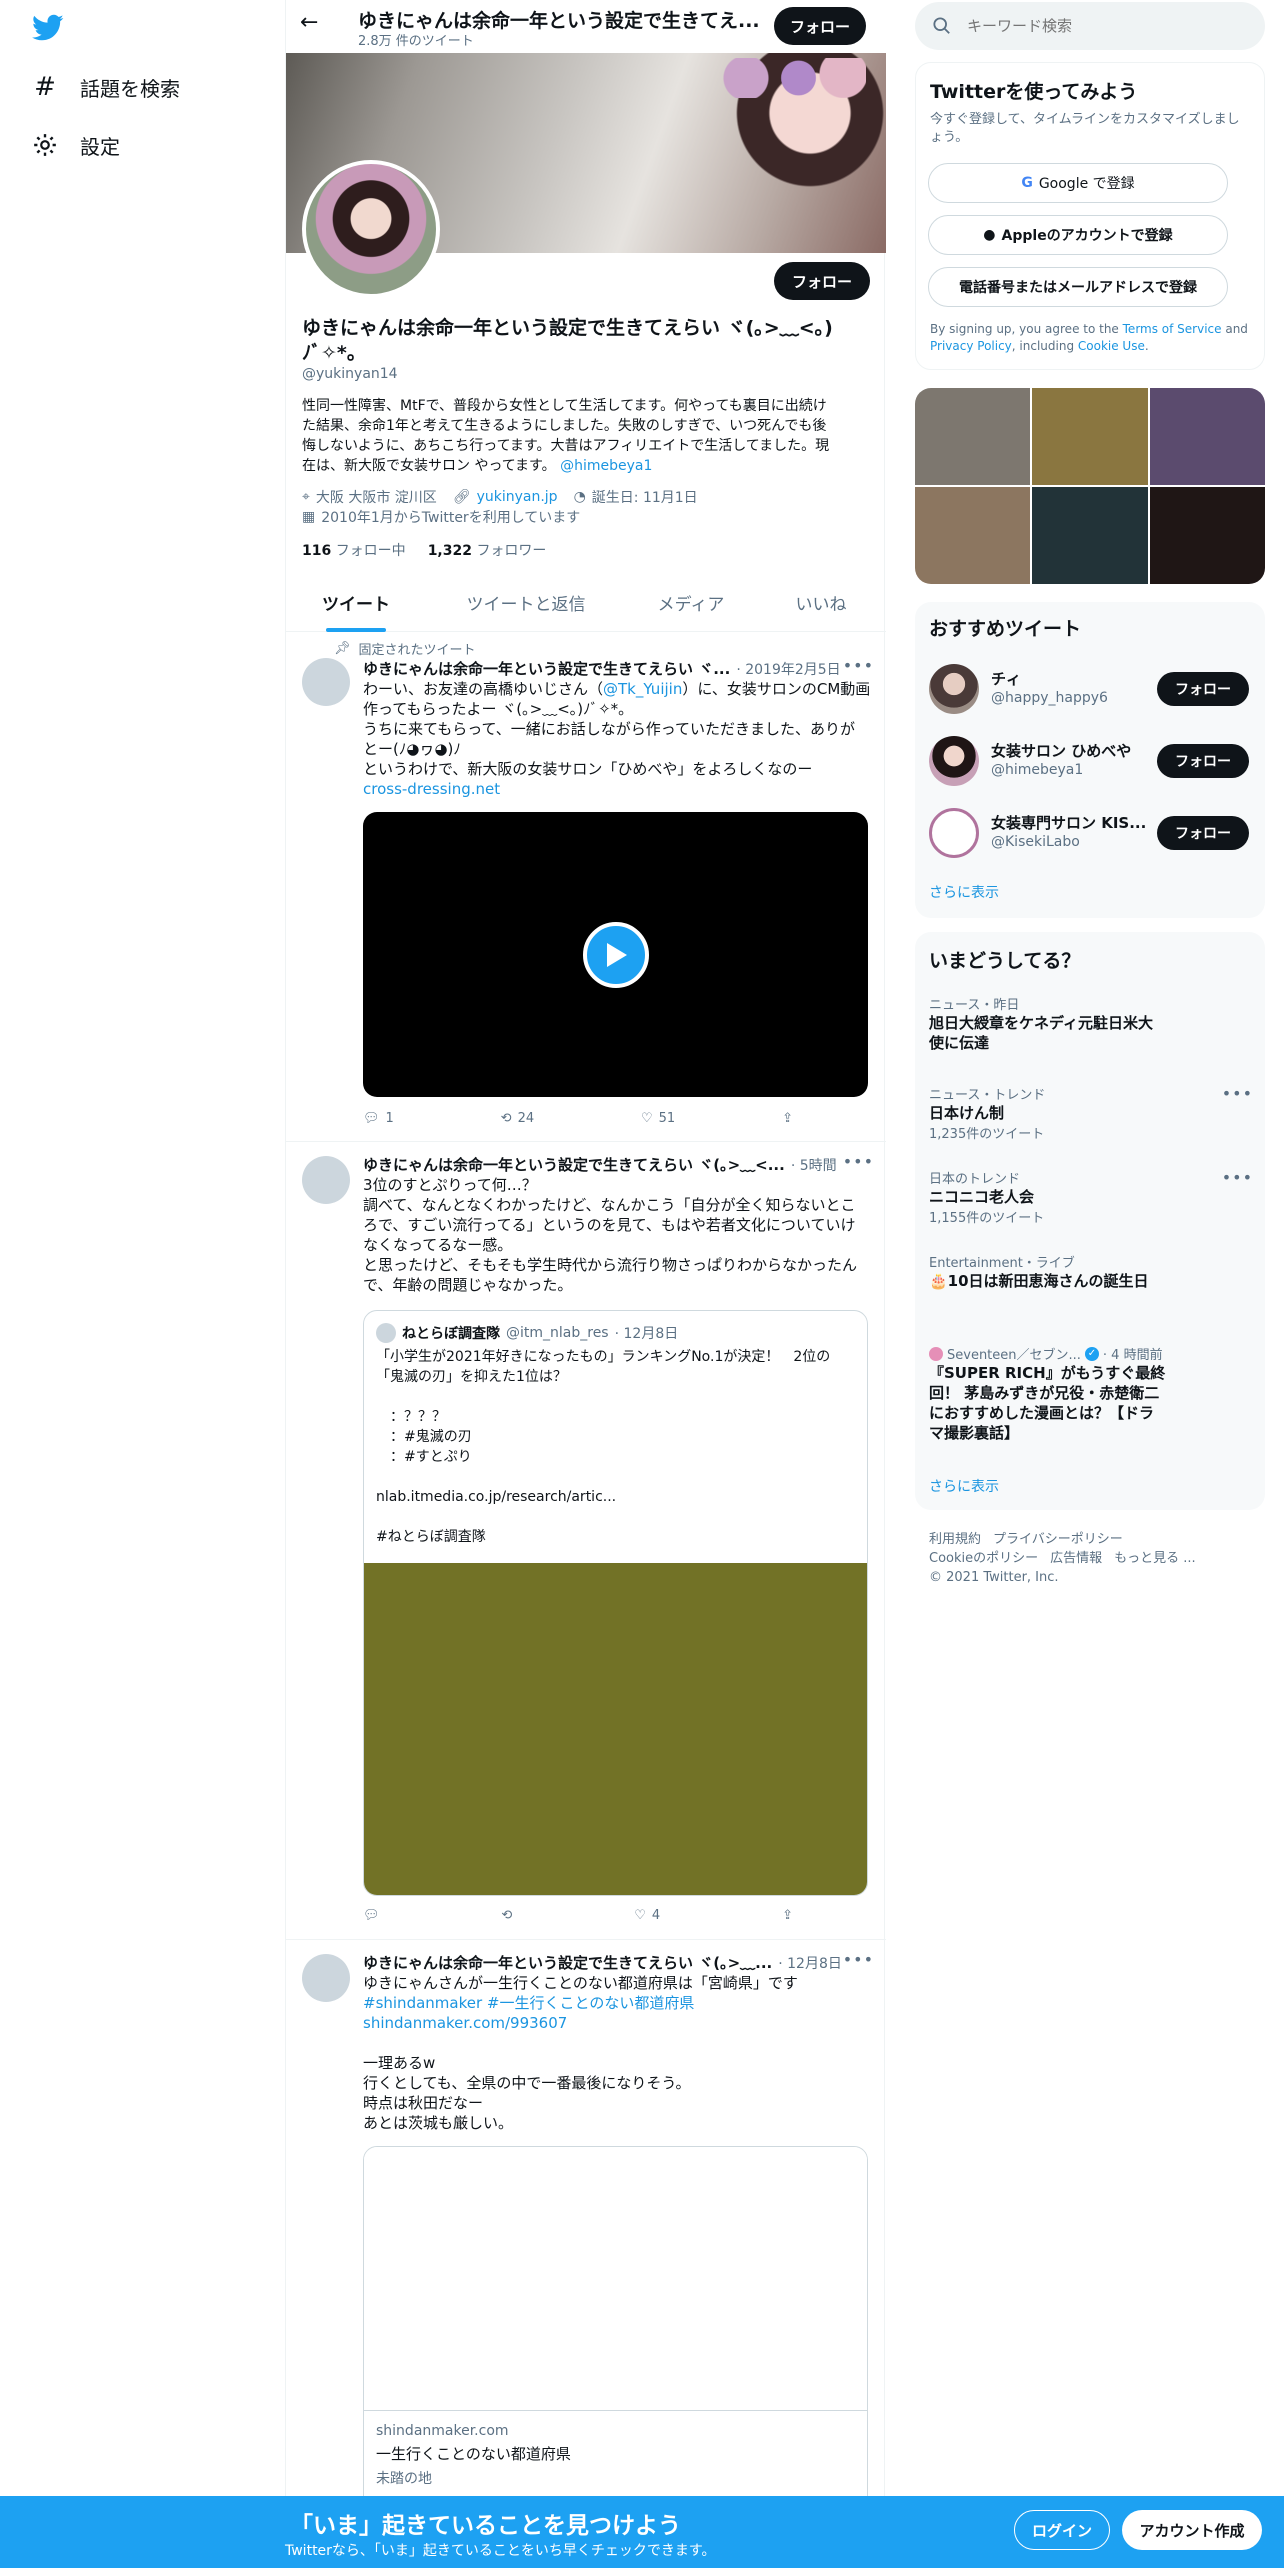 This screenshot has width=1284, height=2568. What do you see at coordinates (615, 2331) in the screenshot?
I see `link-card: shindanmaker.com 一生行くことのない都道府県 未踏の地` at bounding box center [615, 2331].